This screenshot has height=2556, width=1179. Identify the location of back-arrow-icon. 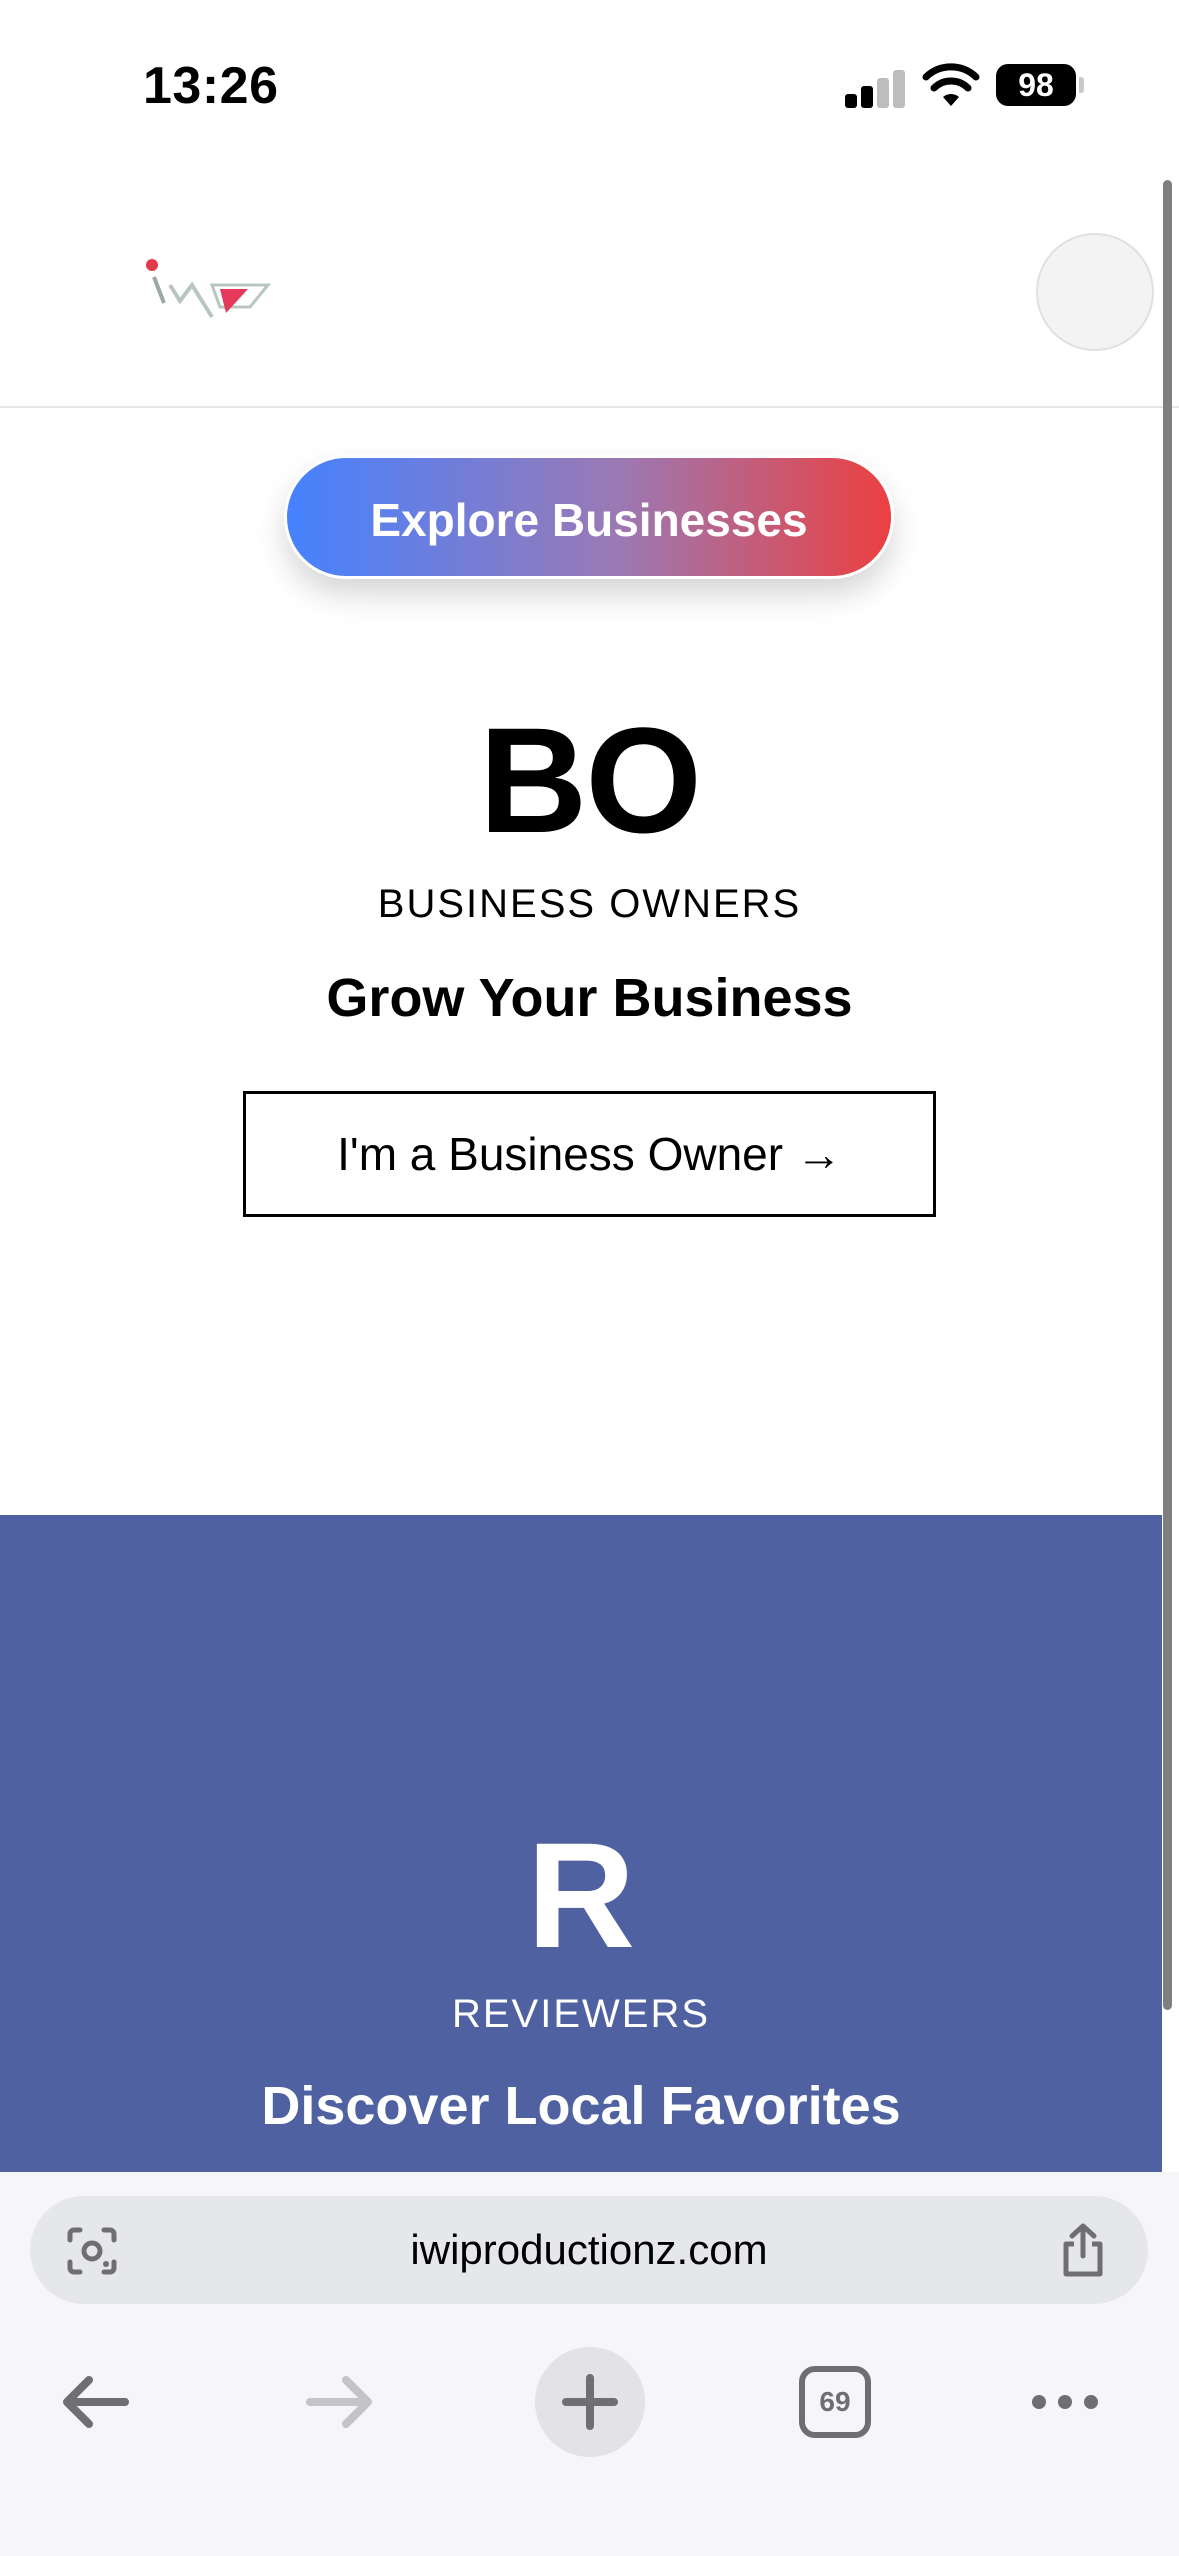
(96, 2402).